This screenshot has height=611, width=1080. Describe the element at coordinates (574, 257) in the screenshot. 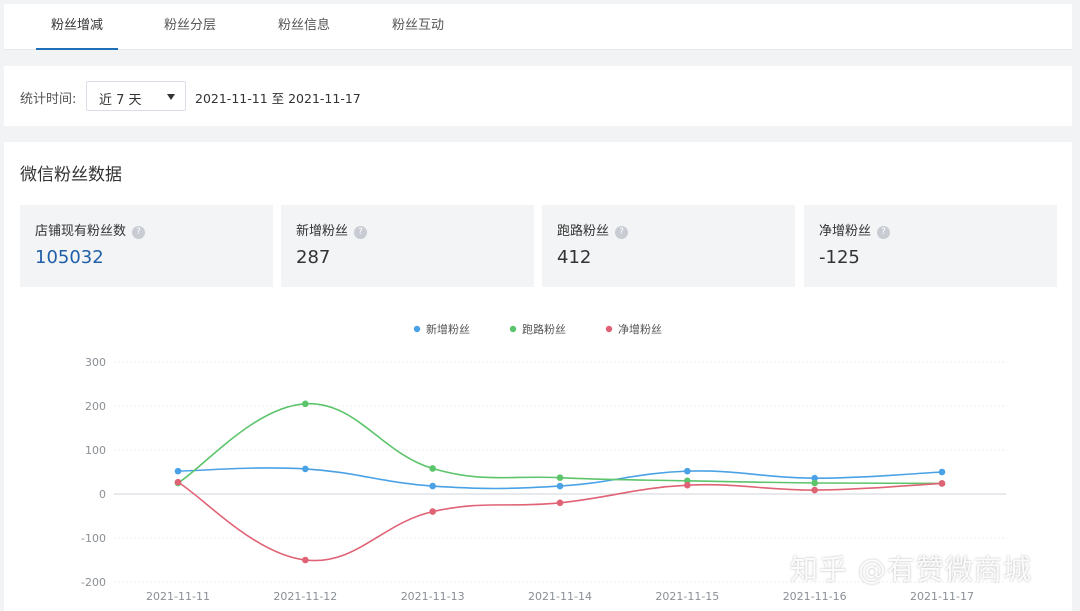

I see `metric-value-lost-fans: 412` at that location.